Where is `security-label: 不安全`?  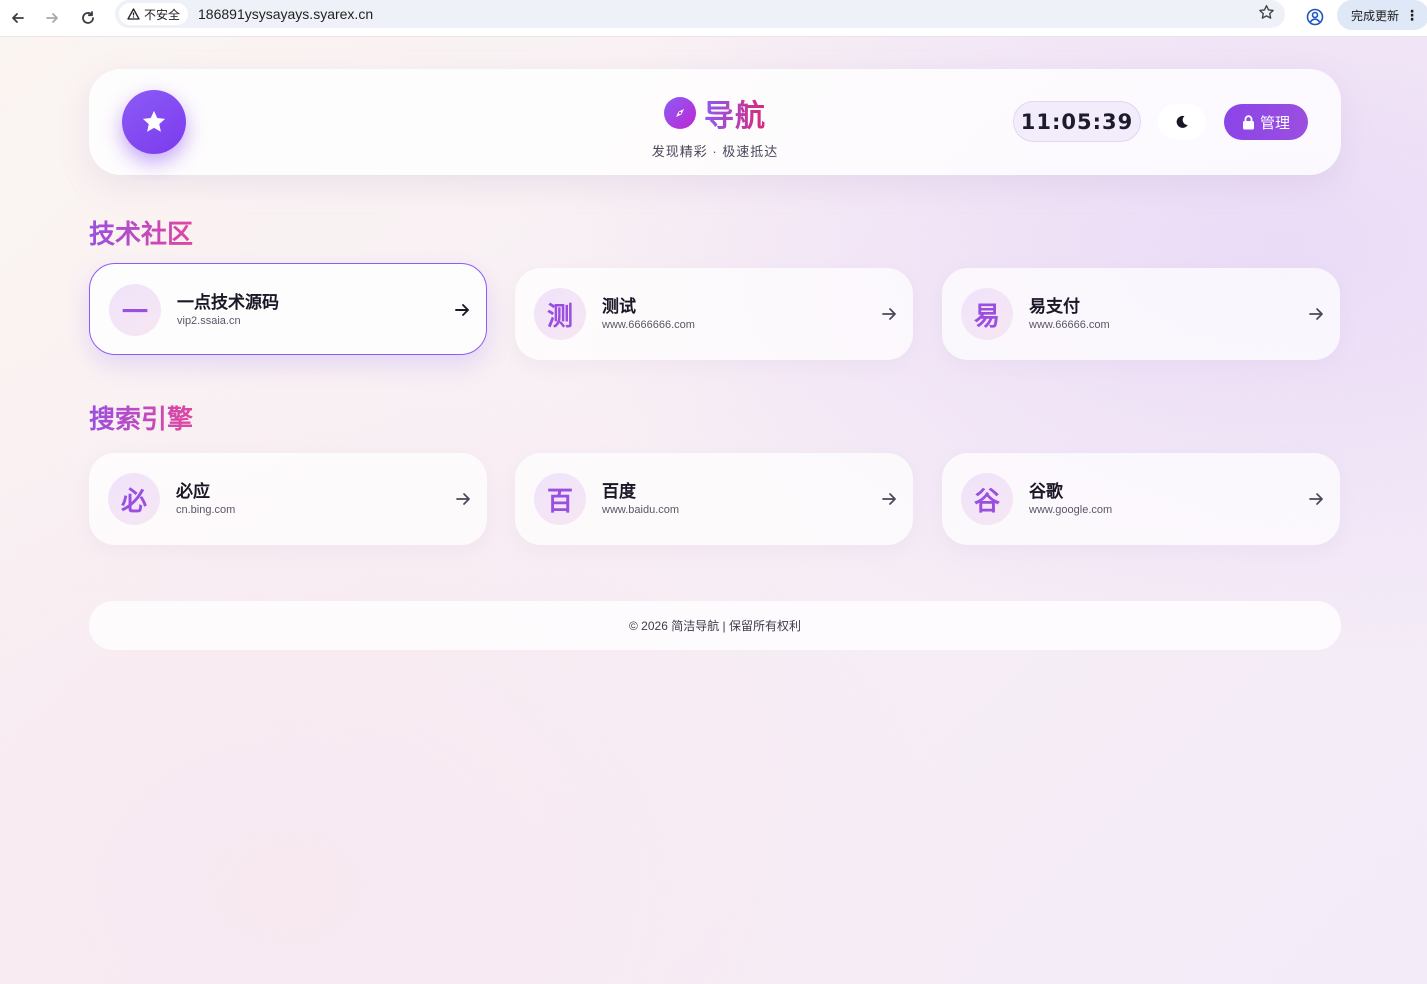
security-label: 不安全 is located at coordinates (162, 14).